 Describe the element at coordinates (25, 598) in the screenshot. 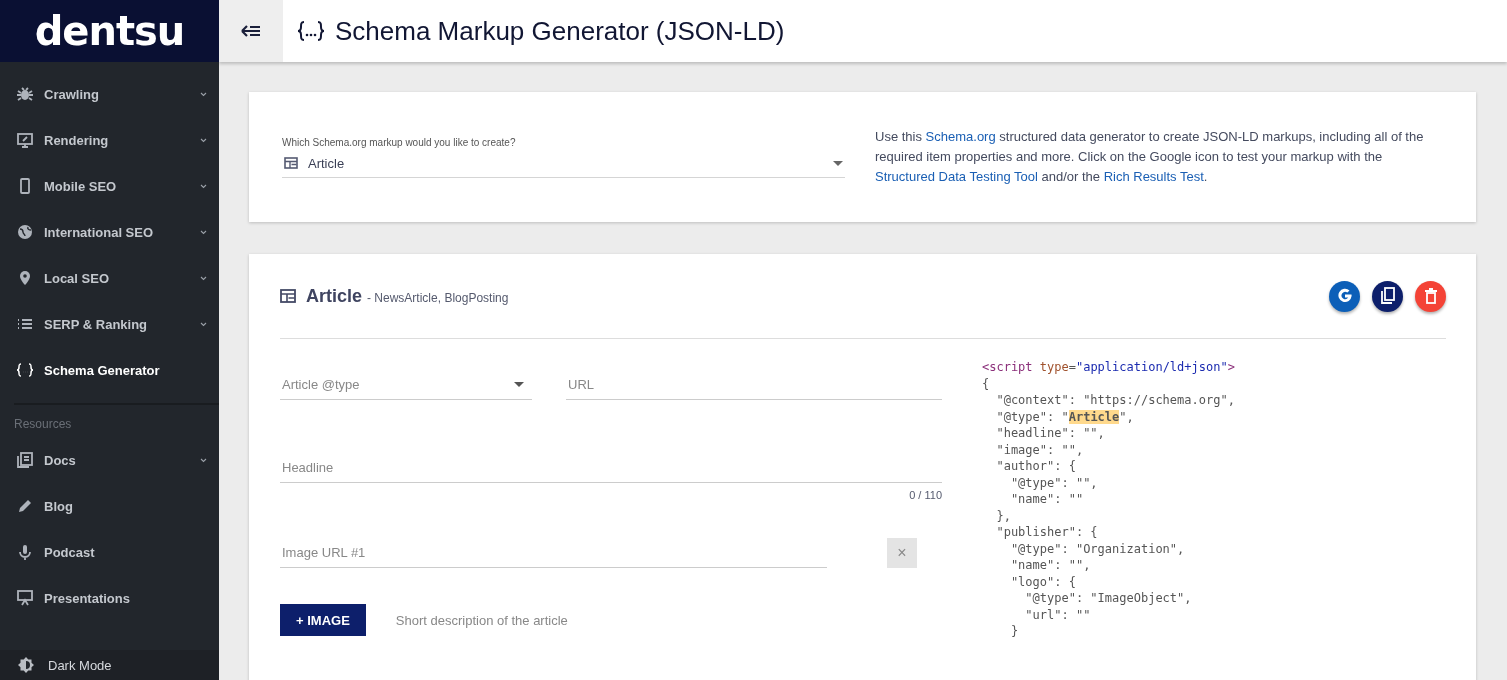

I see `easel-icon` at that location.